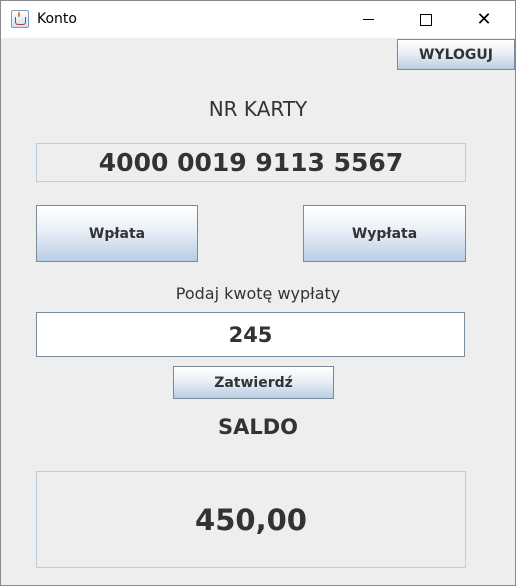 The height and width of the screenshot is (586, 516). What do you see at coordinates (57, 19) in the screenshot?
I see `window-title: Konto` at bounding box center [57, 19].